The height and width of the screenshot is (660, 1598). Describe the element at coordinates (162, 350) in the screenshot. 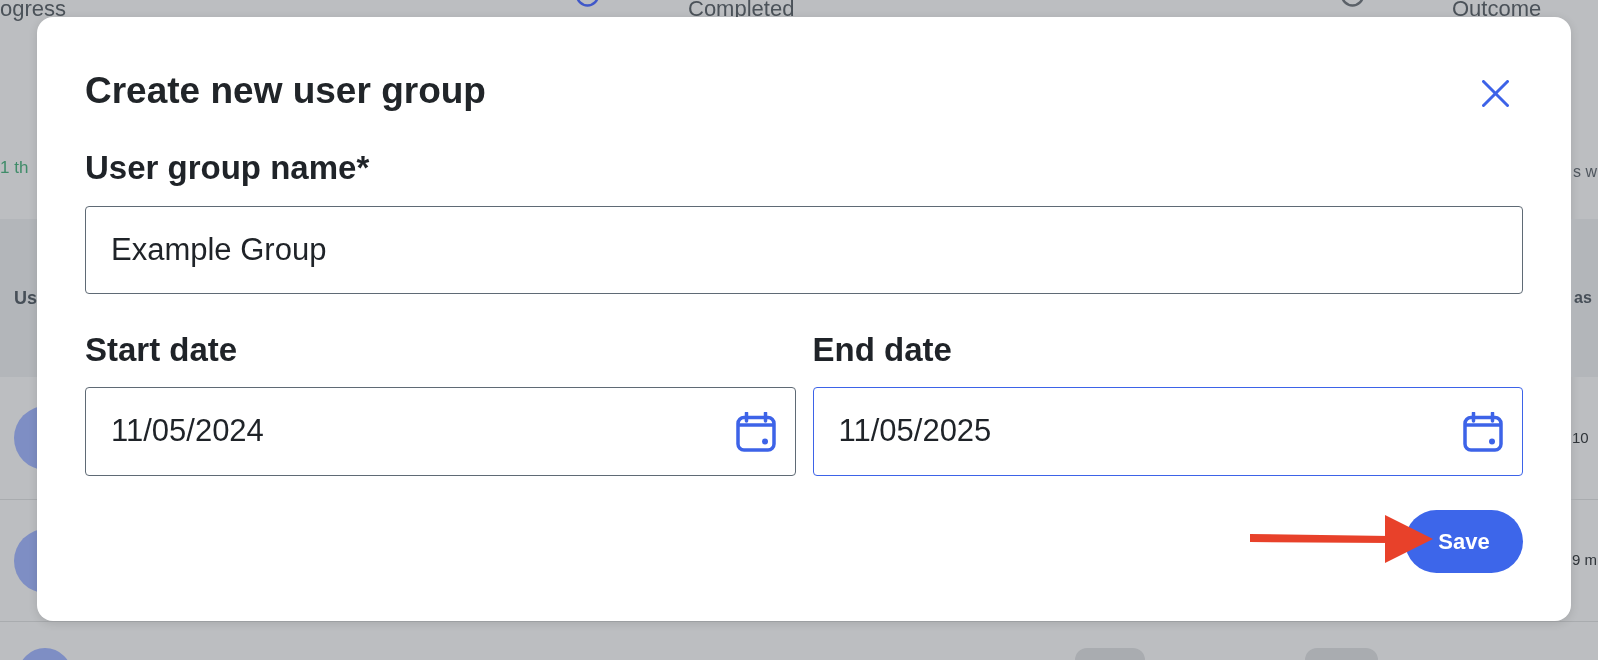

I see `field-label: Start date` at that location.